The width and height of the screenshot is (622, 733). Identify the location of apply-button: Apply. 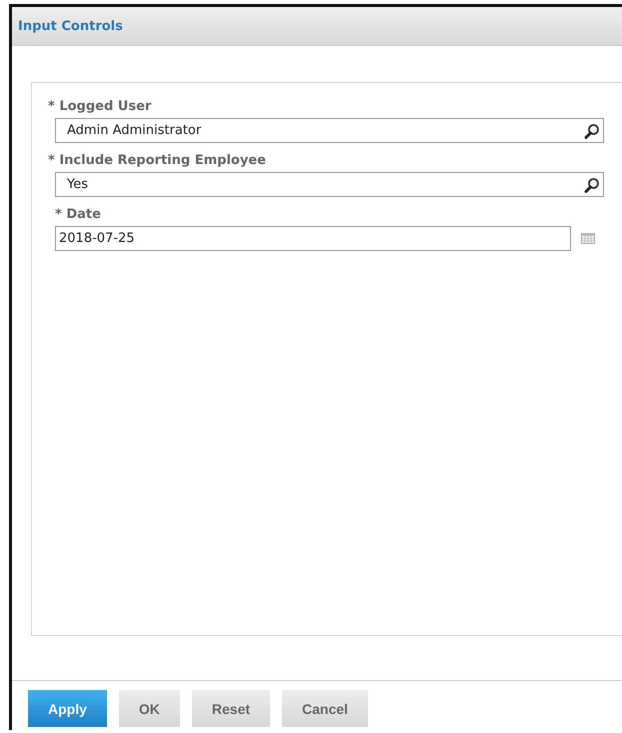
(67, 708).